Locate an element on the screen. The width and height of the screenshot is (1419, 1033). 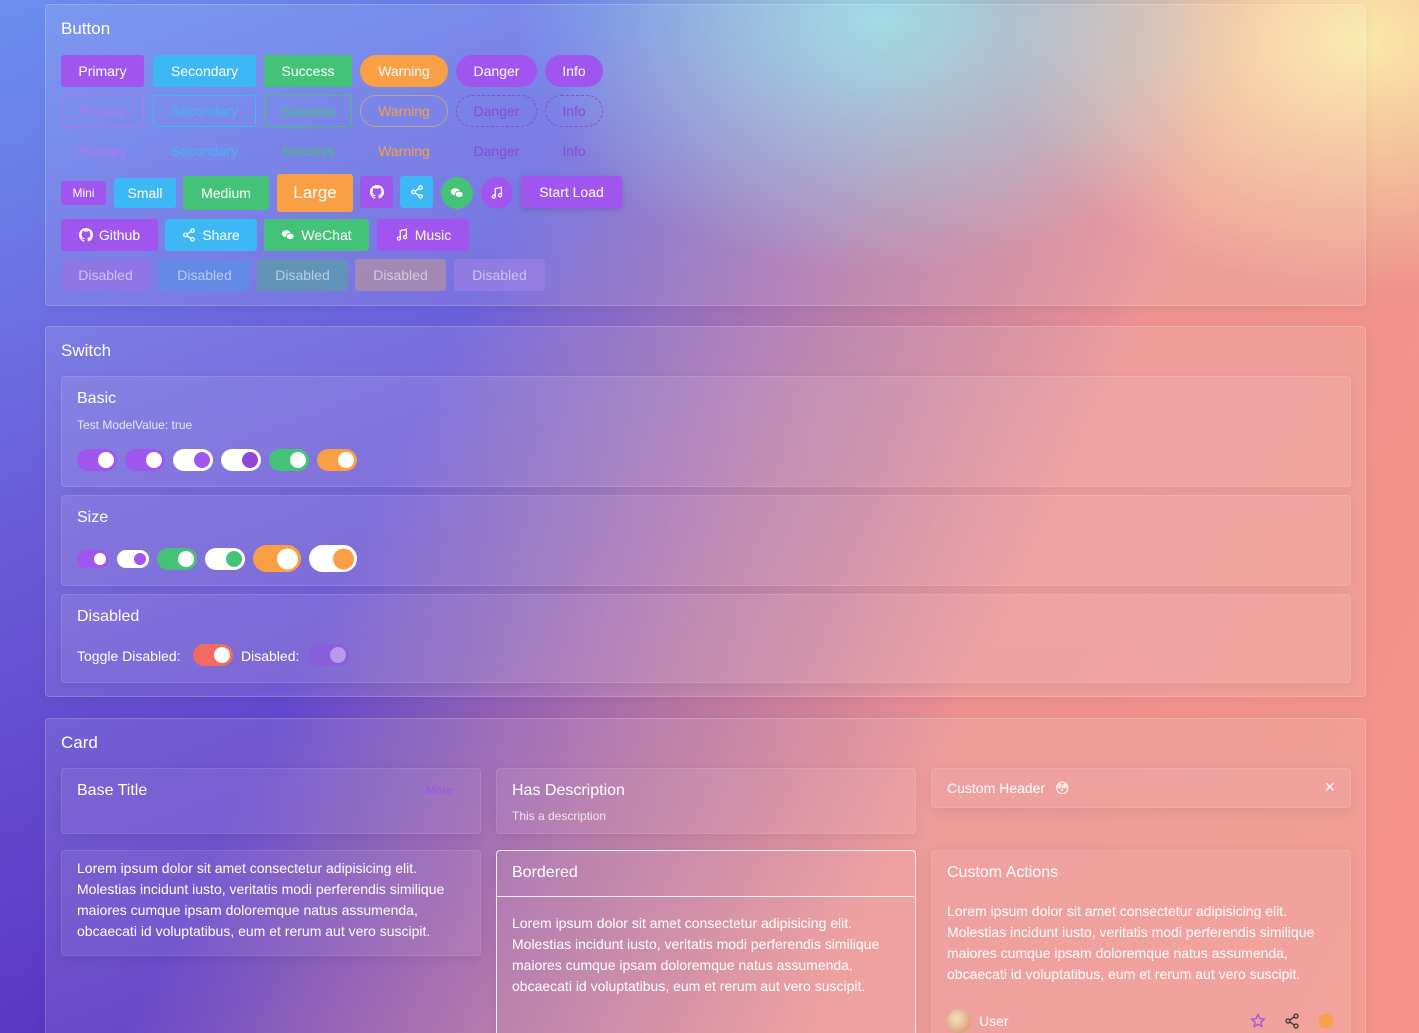
toggle-disabled-switch is located at coordinates (213, 655).